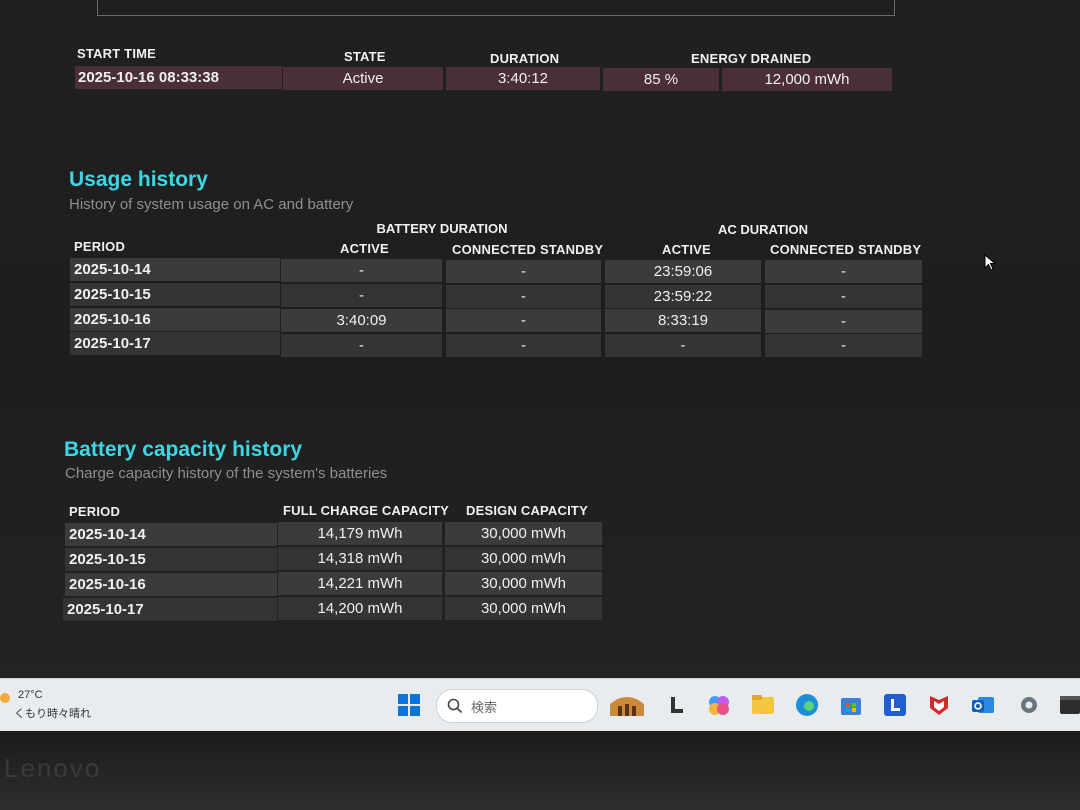 This screenshot has height=810, width=1080. Describe the element at coordinates (627, 705) in the screenshot. I see `game-icon` at that location.